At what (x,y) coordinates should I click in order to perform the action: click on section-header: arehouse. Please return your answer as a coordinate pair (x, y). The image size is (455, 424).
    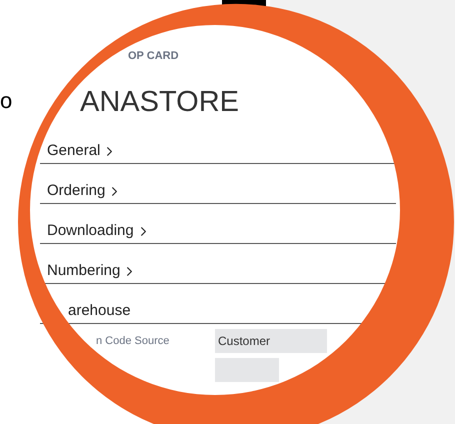
    Looking at the image, I should click on (99, 311).